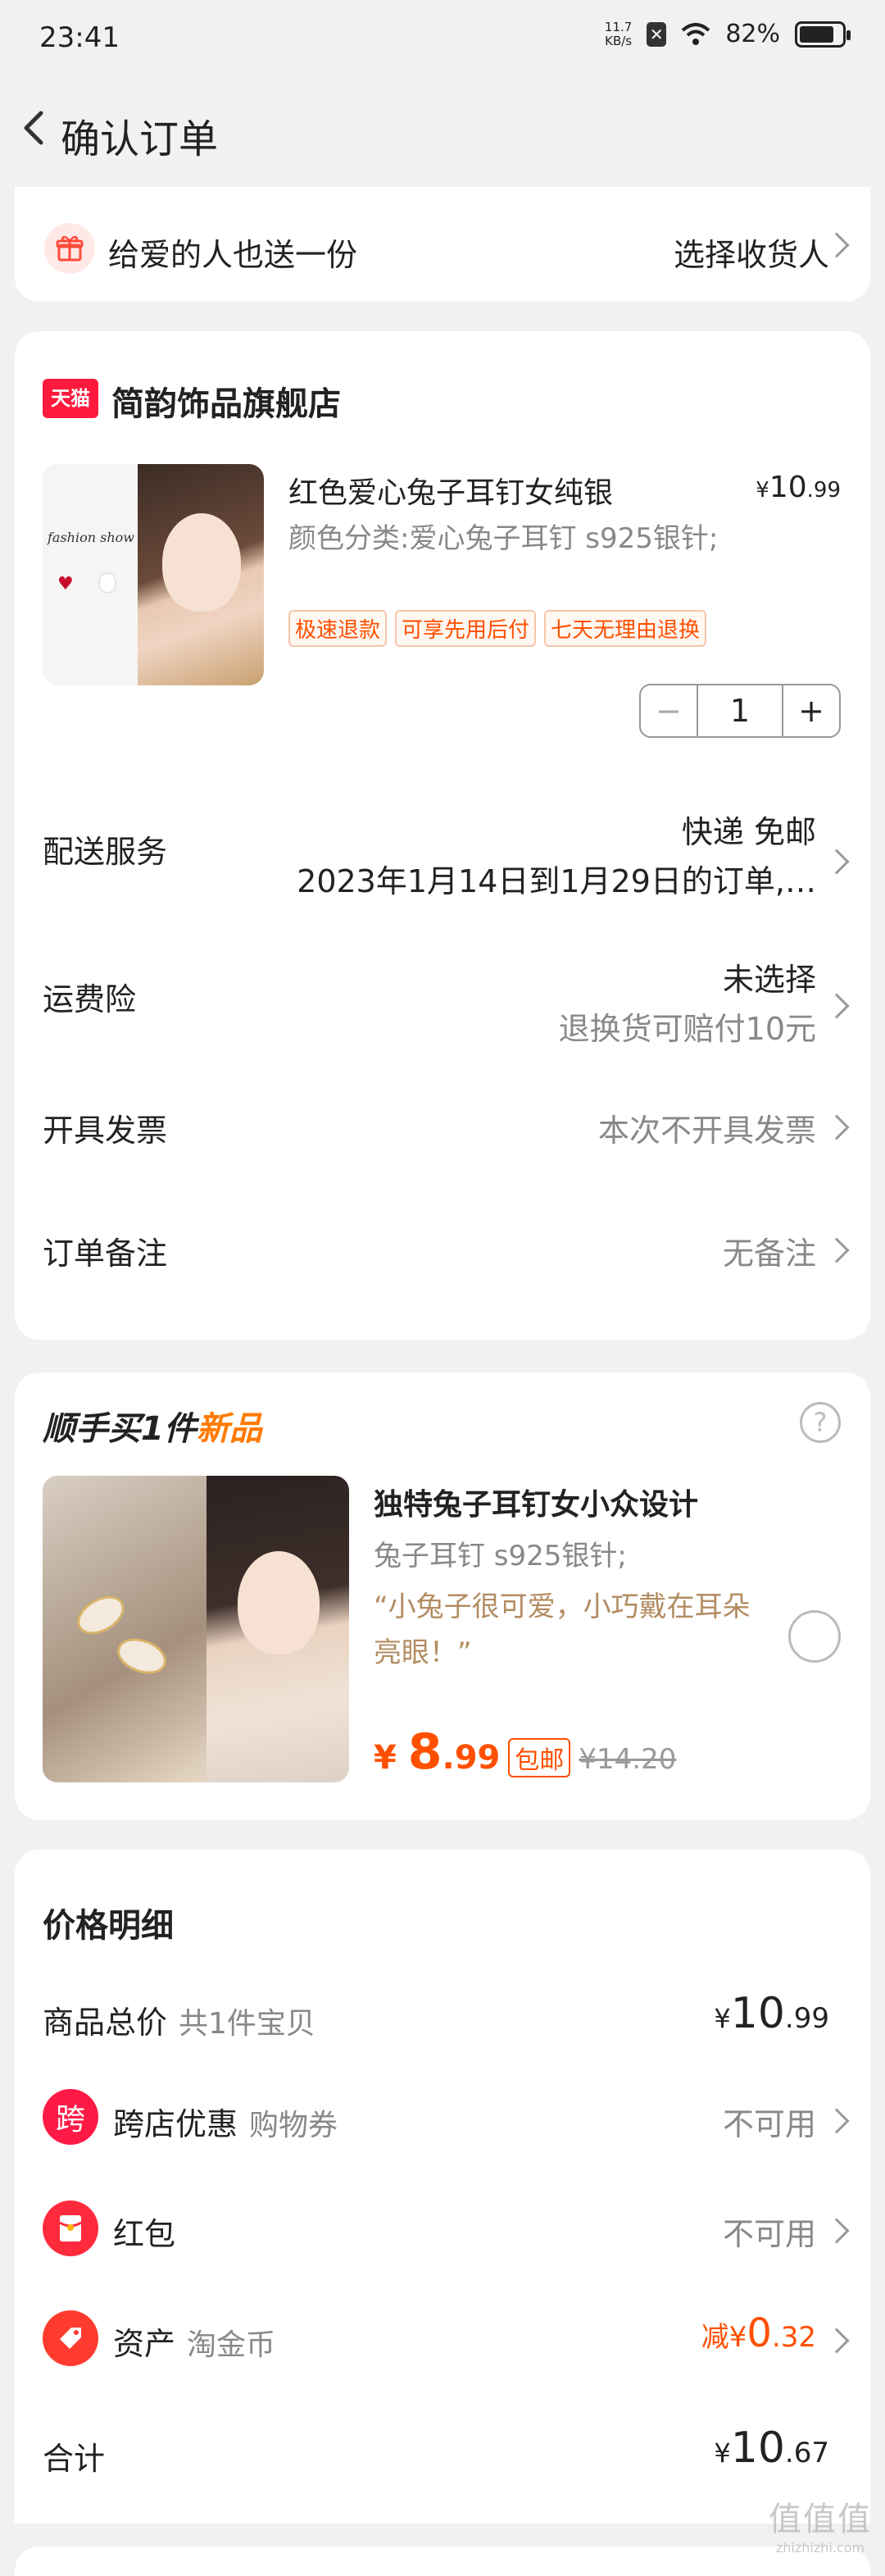  I want to click on total-dec: .67, so click(806, 2453).